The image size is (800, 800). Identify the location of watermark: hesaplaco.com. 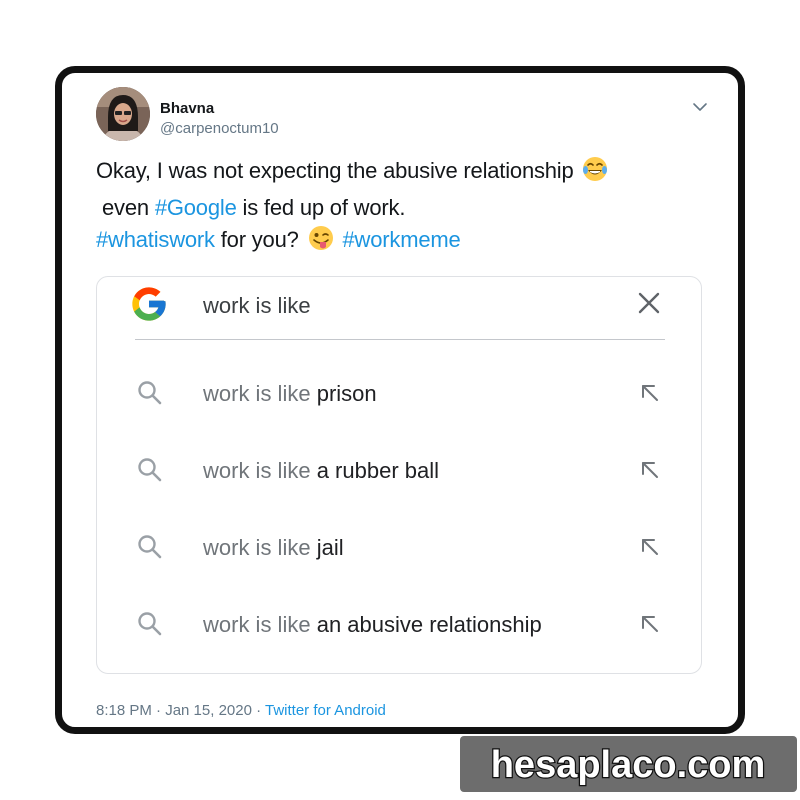
(628, 764).